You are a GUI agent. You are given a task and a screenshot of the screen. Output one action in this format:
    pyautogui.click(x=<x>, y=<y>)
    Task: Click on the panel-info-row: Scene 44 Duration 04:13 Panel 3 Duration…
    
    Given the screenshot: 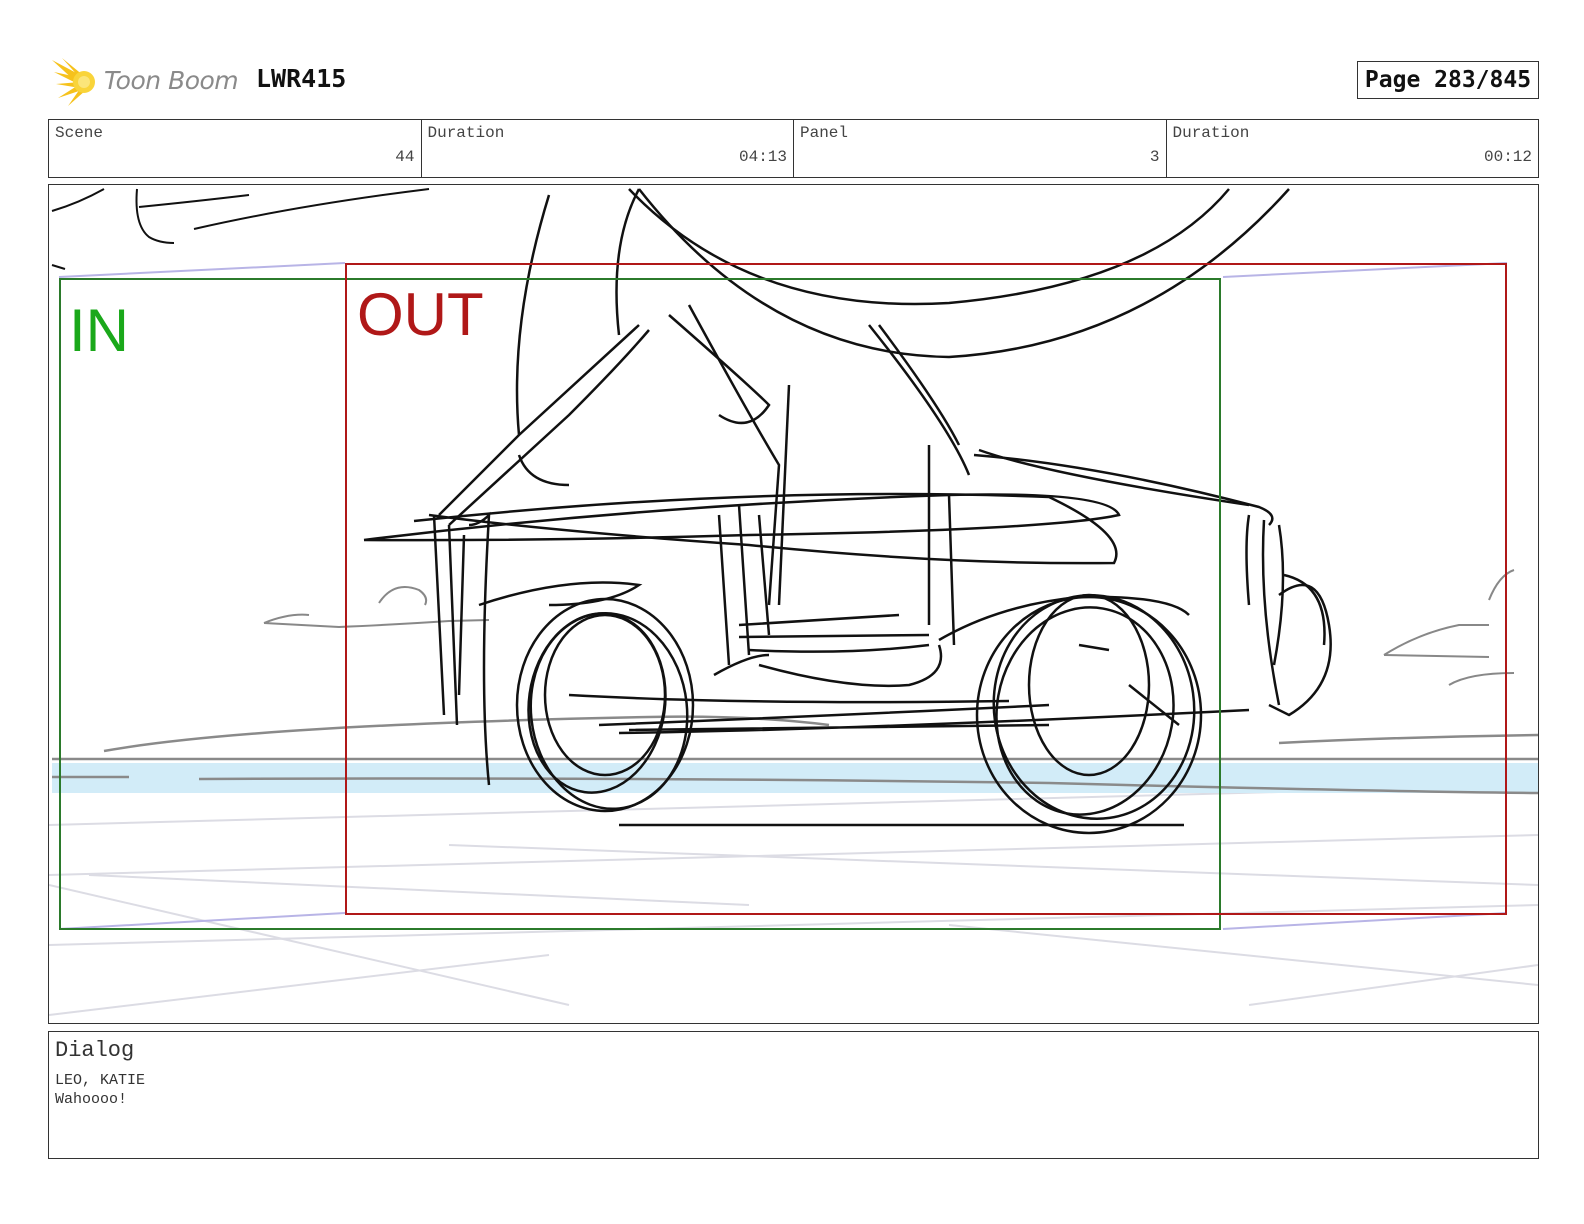 What is the action you would take?
    pyautogui.click(x=793, y=148)
    